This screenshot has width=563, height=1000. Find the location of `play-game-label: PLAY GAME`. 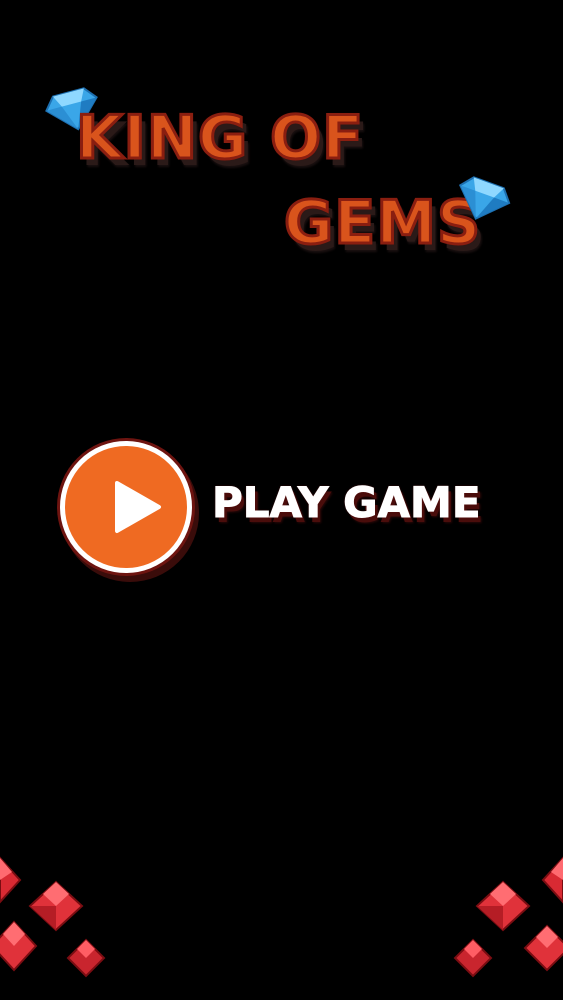

play-game-label: PLAY GAME is located at coordinates (347, 502).